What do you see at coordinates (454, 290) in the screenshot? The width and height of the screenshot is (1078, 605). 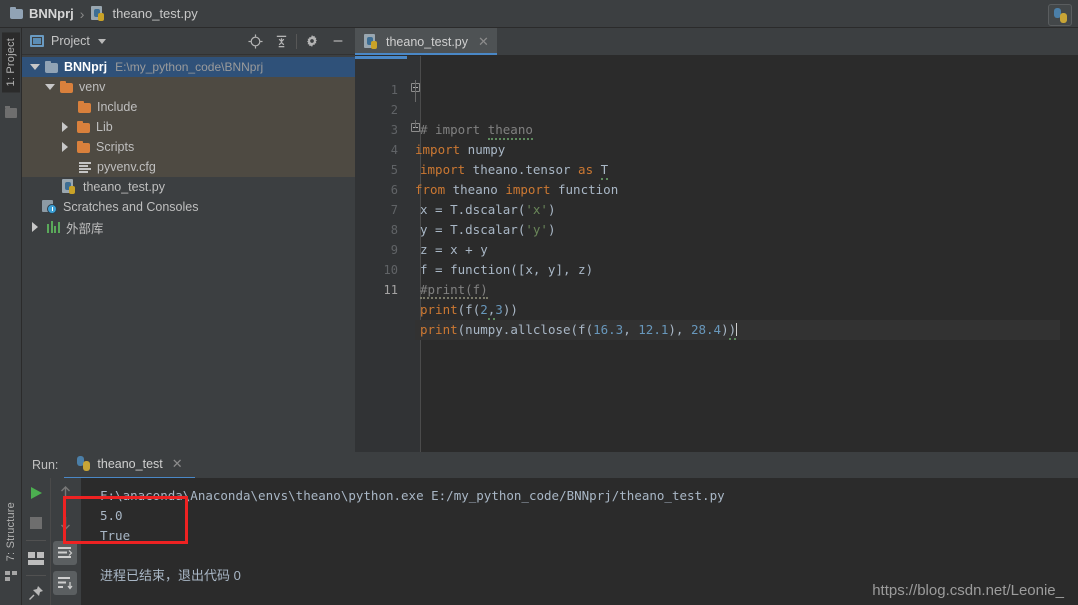 I see `code-text: #print(f)` at bounding box center [454, 290].